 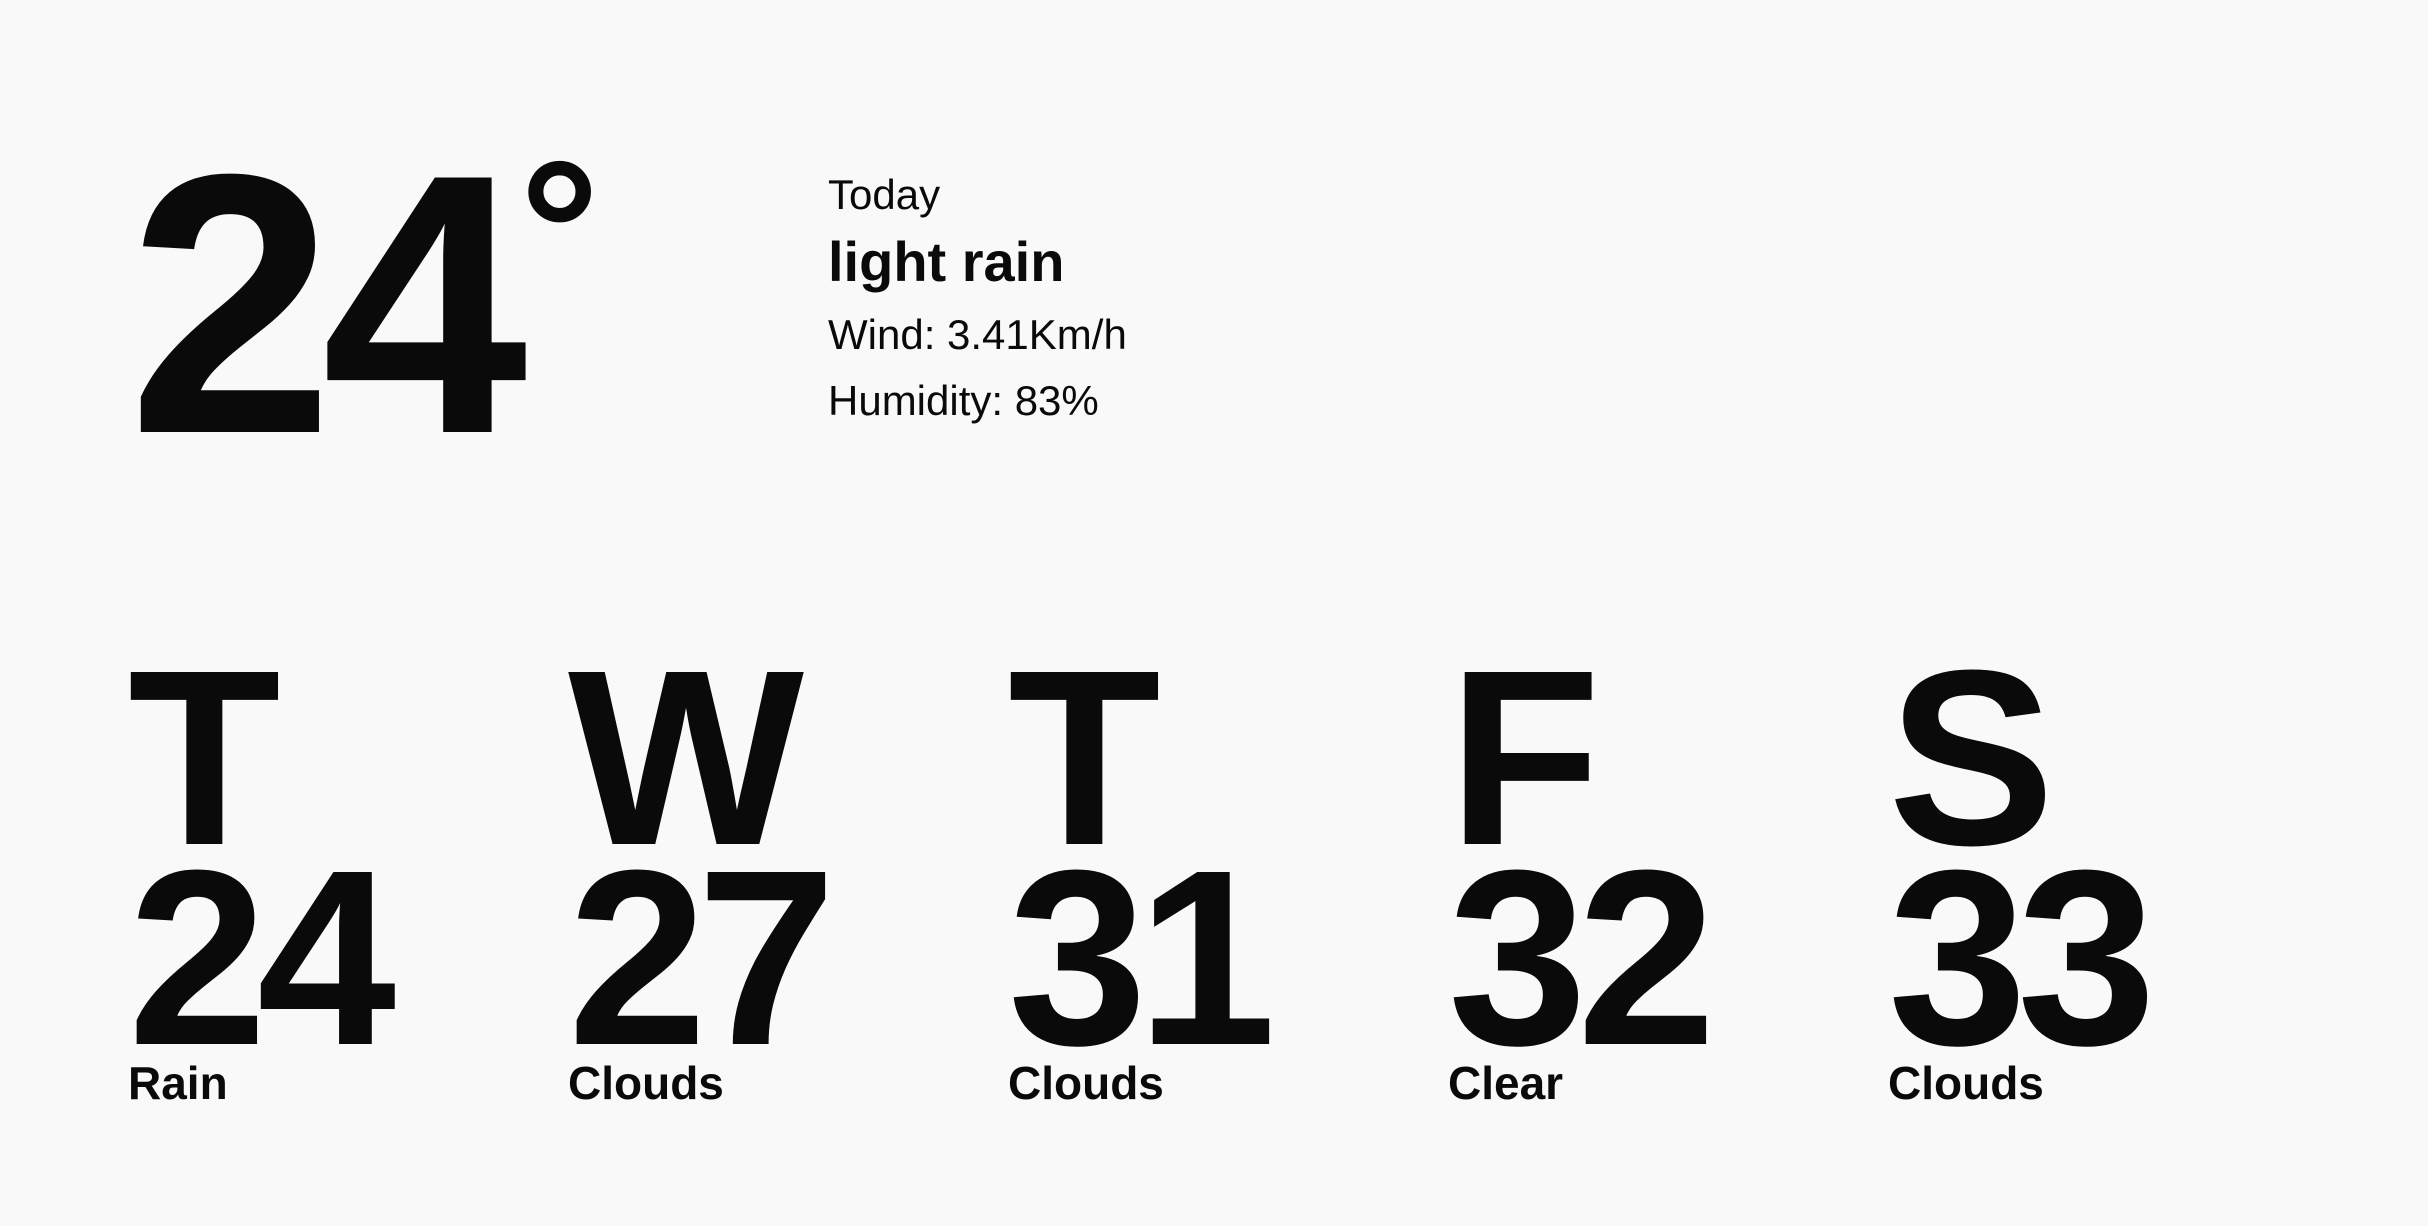 What do you see at coordinates (977, 334) in the screenshot?
I see `wind-speed: Wind: 3.41Km/h` at bounding box center [977, 334].